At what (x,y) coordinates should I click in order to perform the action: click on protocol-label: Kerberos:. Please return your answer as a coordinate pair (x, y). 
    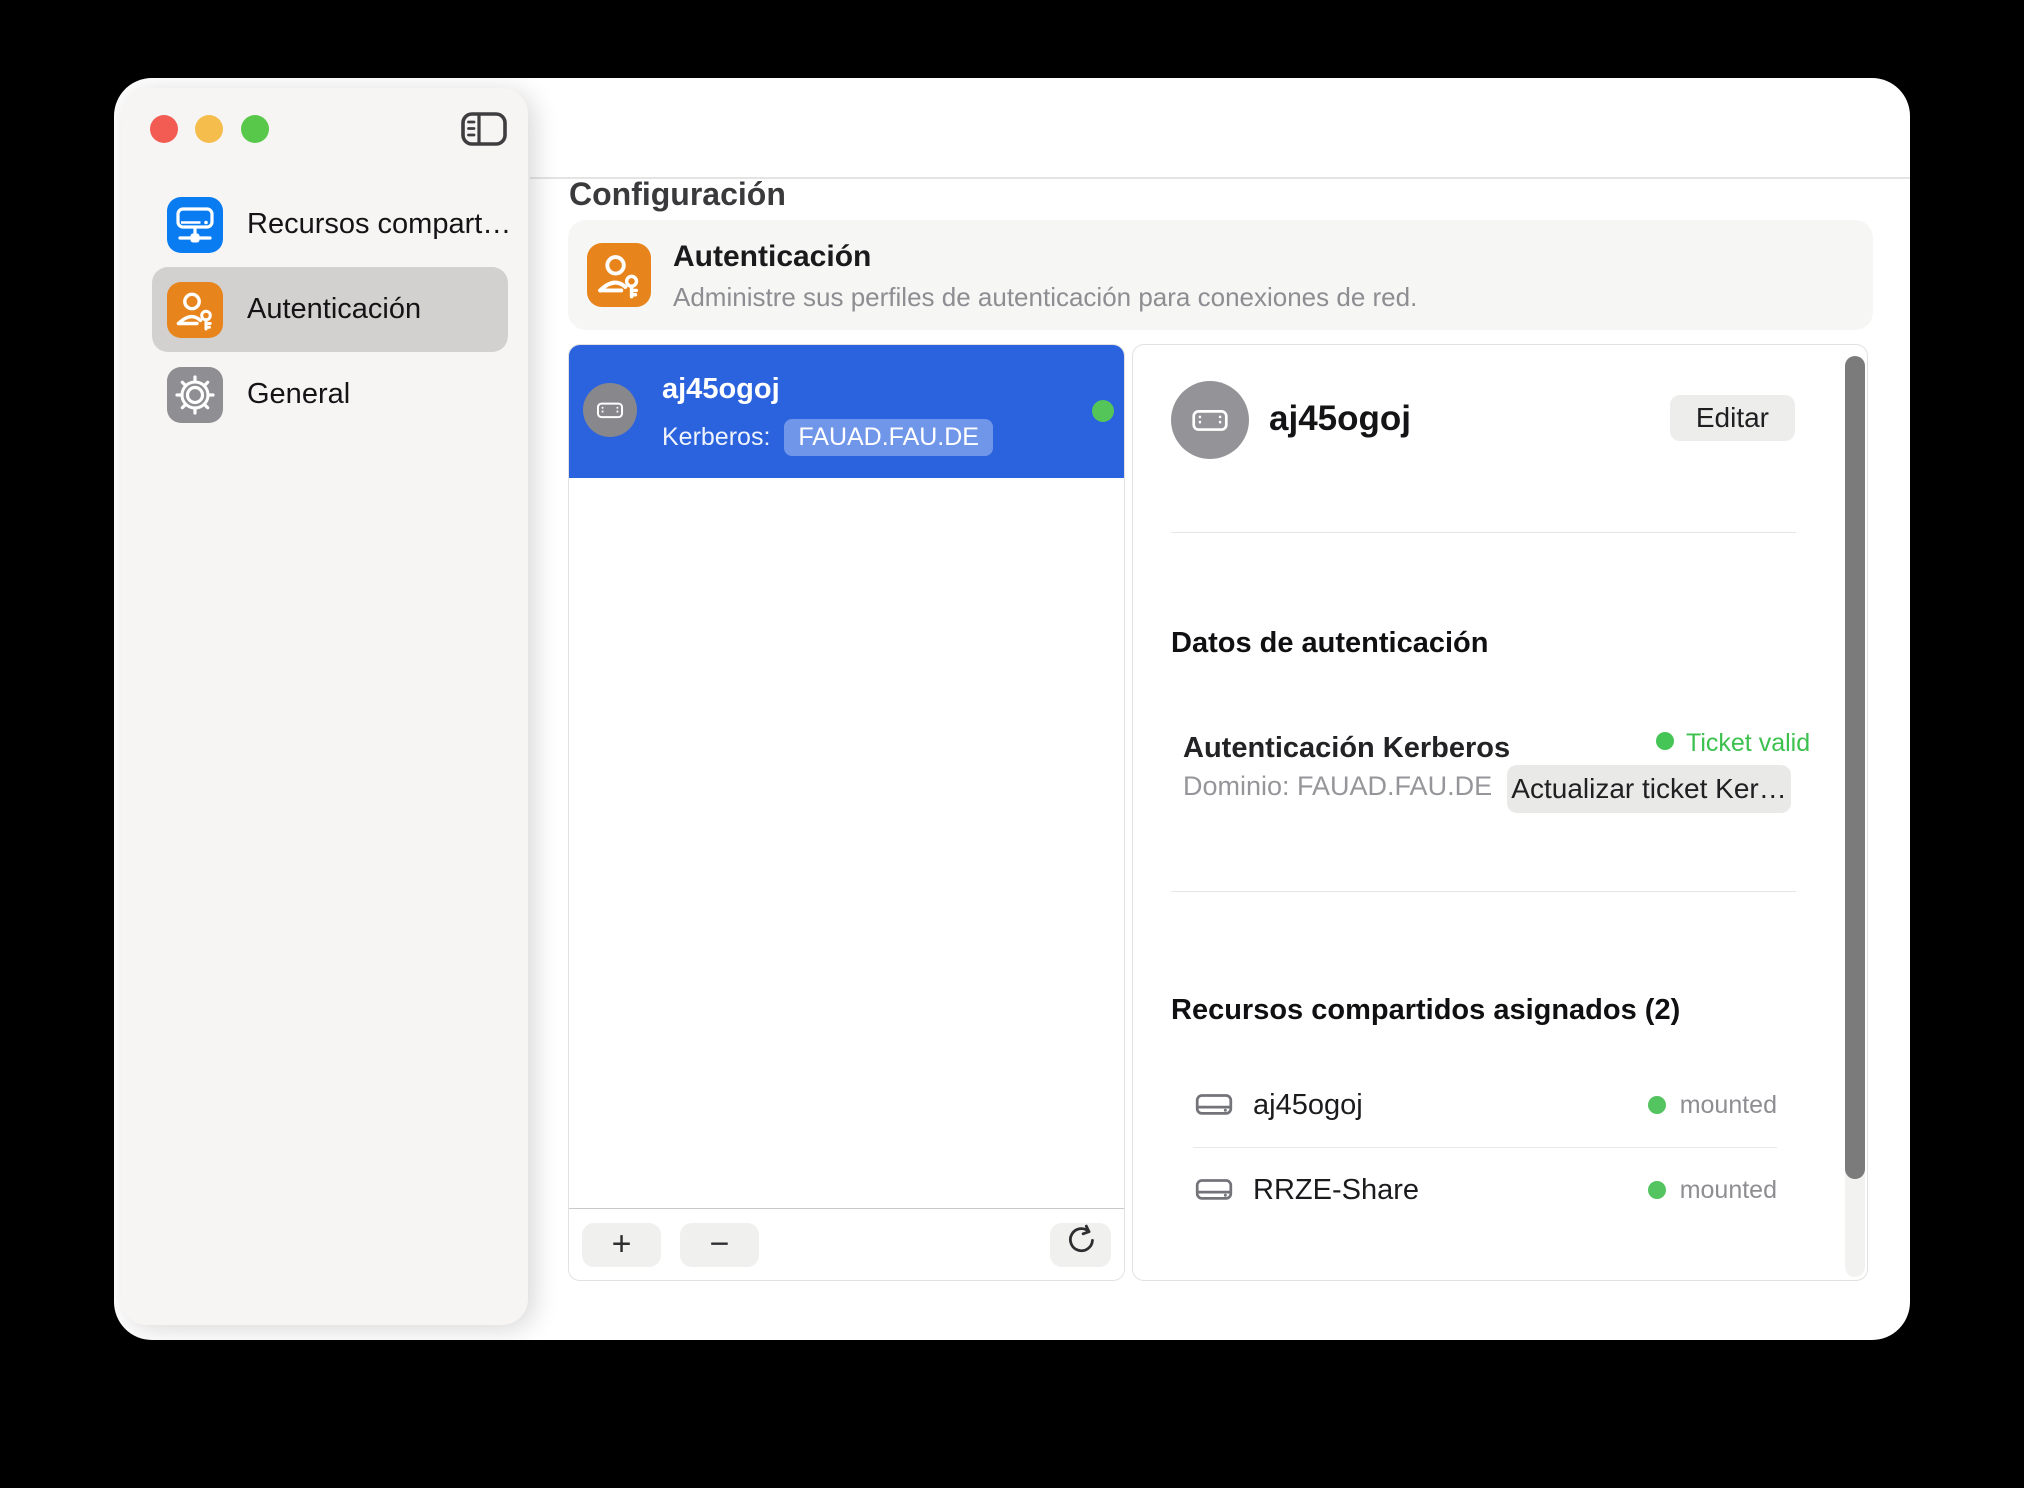
    Looking at the image, I should click on (716, 437).